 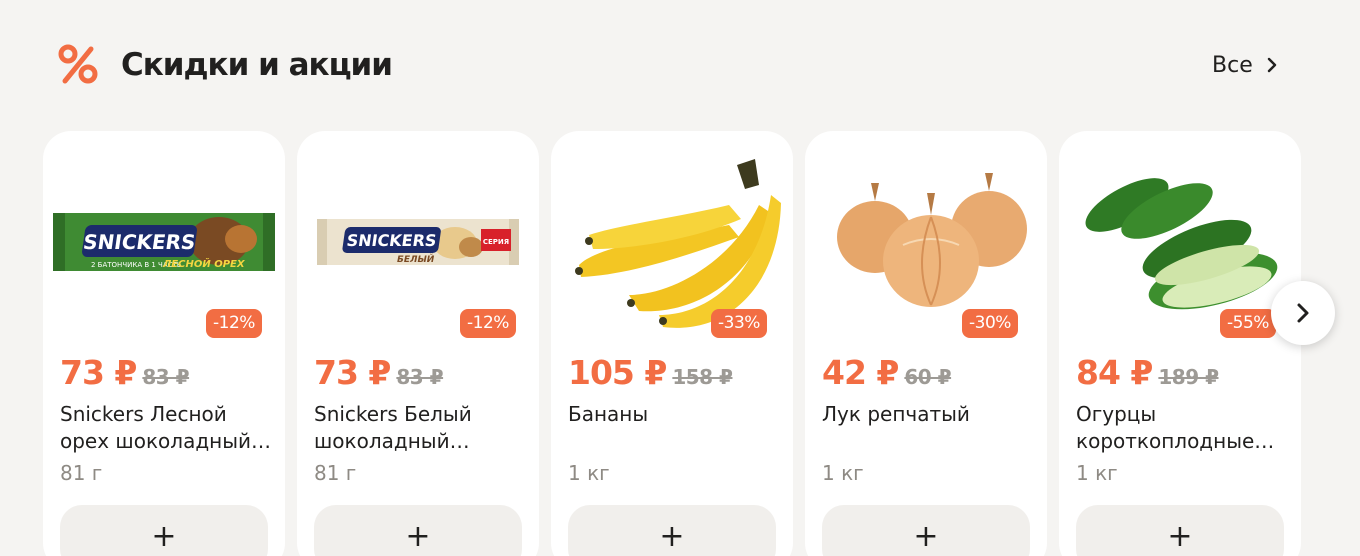 I want to click on see-all-label: Все, so click(x=1232, y=65).